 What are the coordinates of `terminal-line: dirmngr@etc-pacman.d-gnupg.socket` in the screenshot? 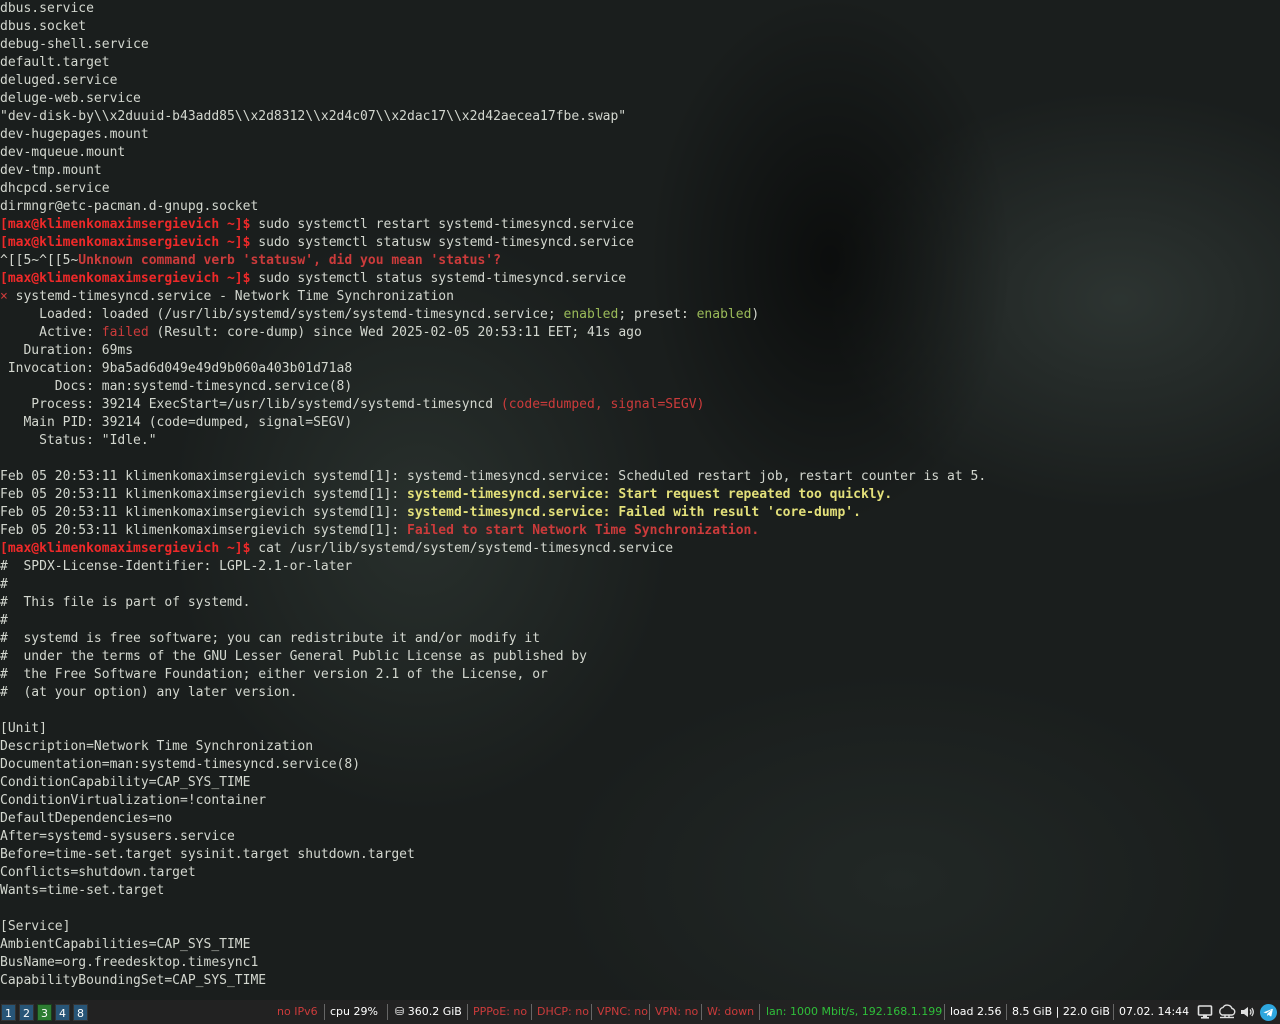 It's located at (129, 207).